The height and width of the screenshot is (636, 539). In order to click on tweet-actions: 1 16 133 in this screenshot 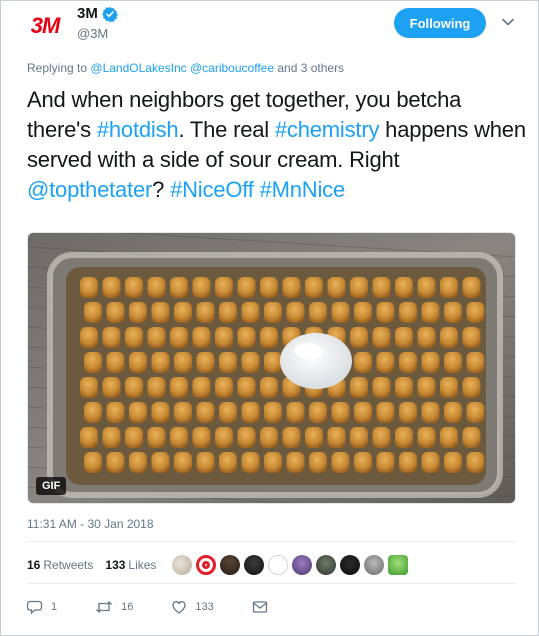, I will do `click(170, 607)`.